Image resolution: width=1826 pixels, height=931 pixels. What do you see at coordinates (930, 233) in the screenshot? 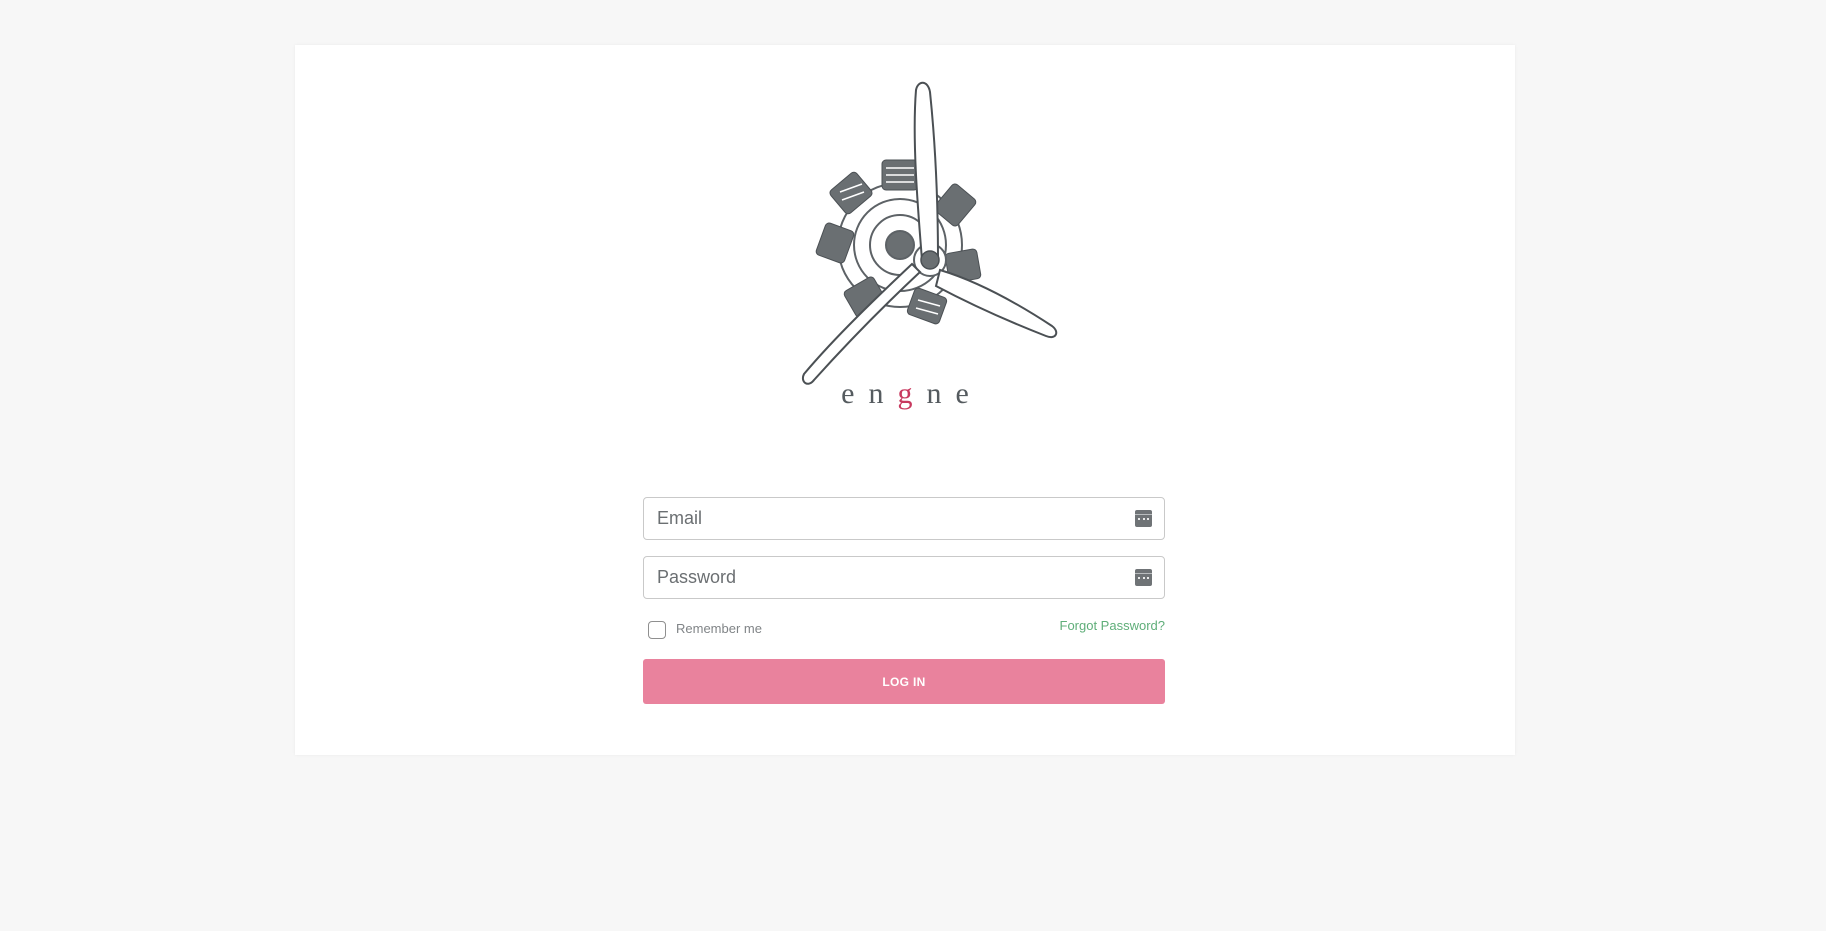
I see `radial-engine-propeller-icon` at bounding box center [930, 233].